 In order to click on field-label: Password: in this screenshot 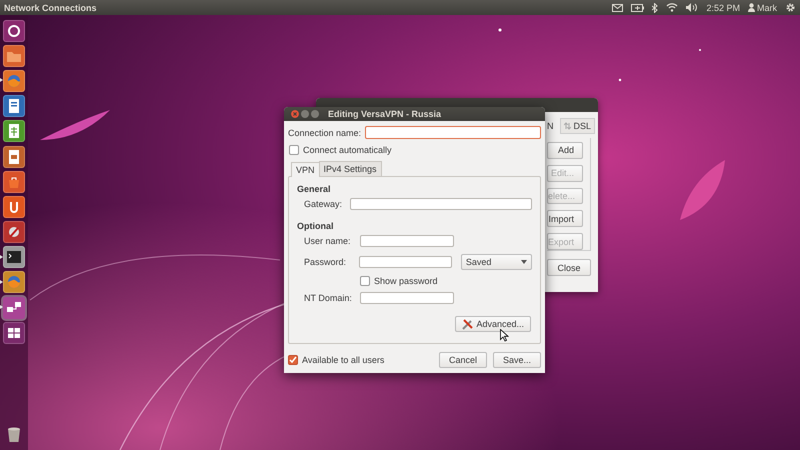, I will do `click(325, 262)`.